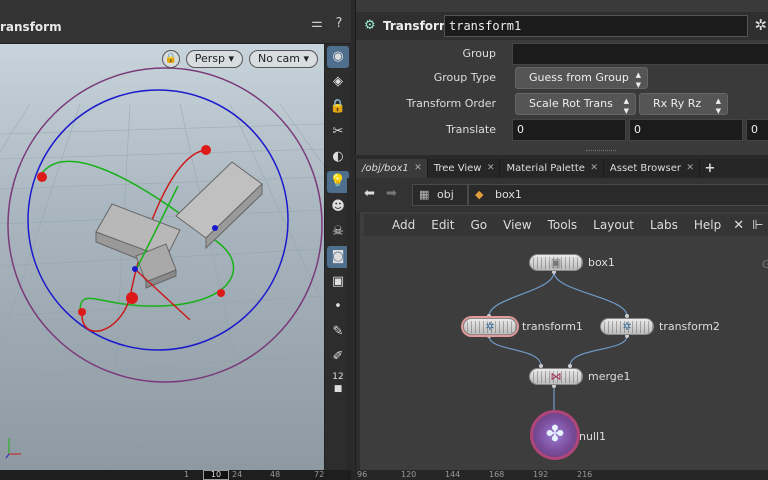 This screenshot has width=768, height=480. I want to click on tick-120: 120, so click(409, 474).